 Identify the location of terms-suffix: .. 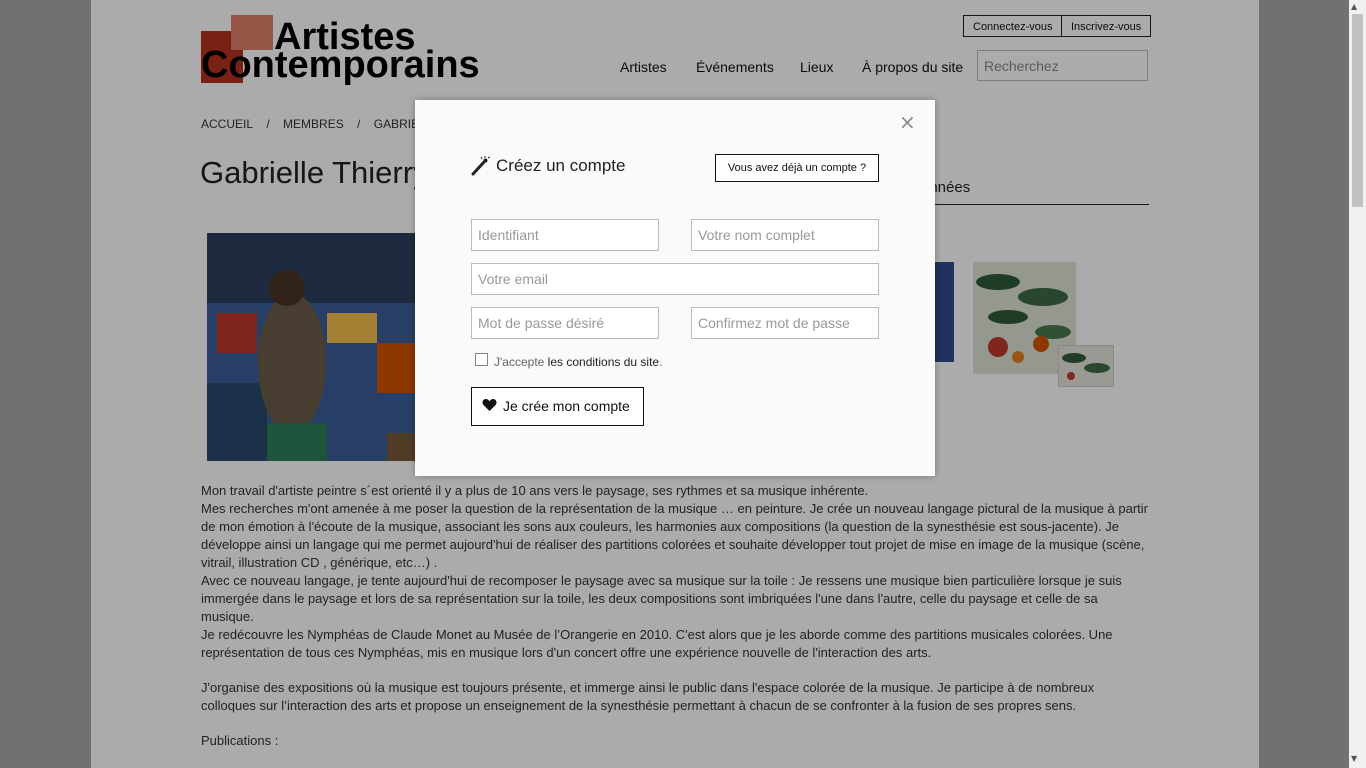
(661, 362).